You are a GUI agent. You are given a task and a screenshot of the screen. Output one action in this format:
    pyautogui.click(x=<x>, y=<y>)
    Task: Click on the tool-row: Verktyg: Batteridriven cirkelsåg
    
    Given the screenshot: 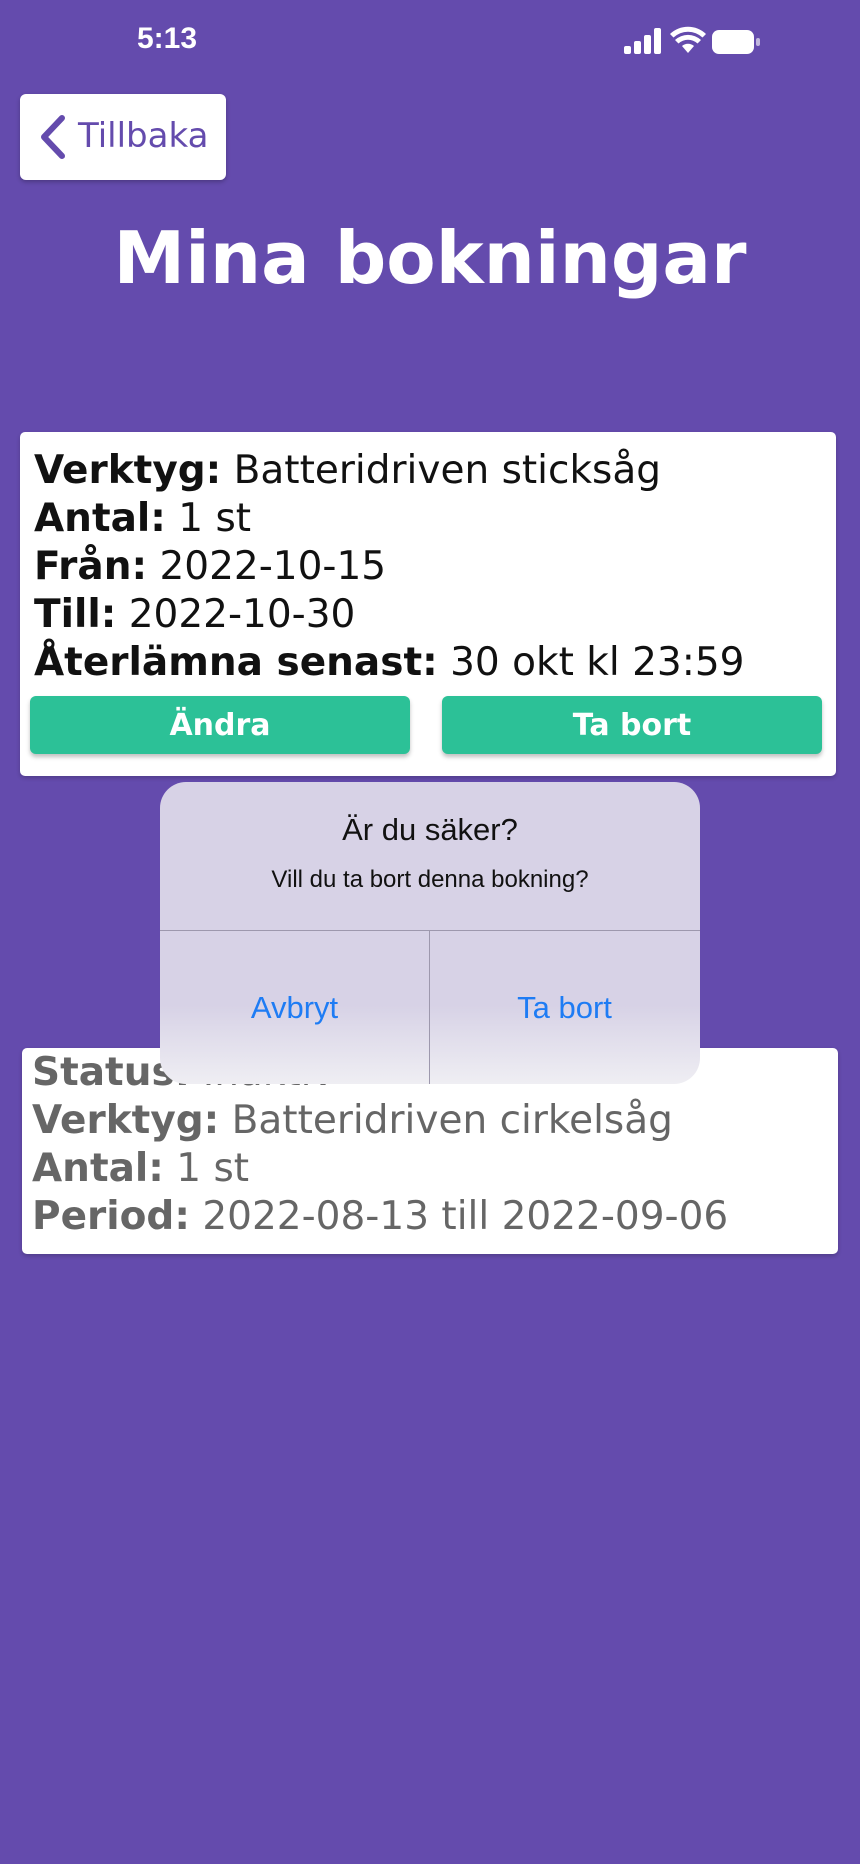 What is the action you would take?
    pyautogui.click(x=352, y=1120)
    